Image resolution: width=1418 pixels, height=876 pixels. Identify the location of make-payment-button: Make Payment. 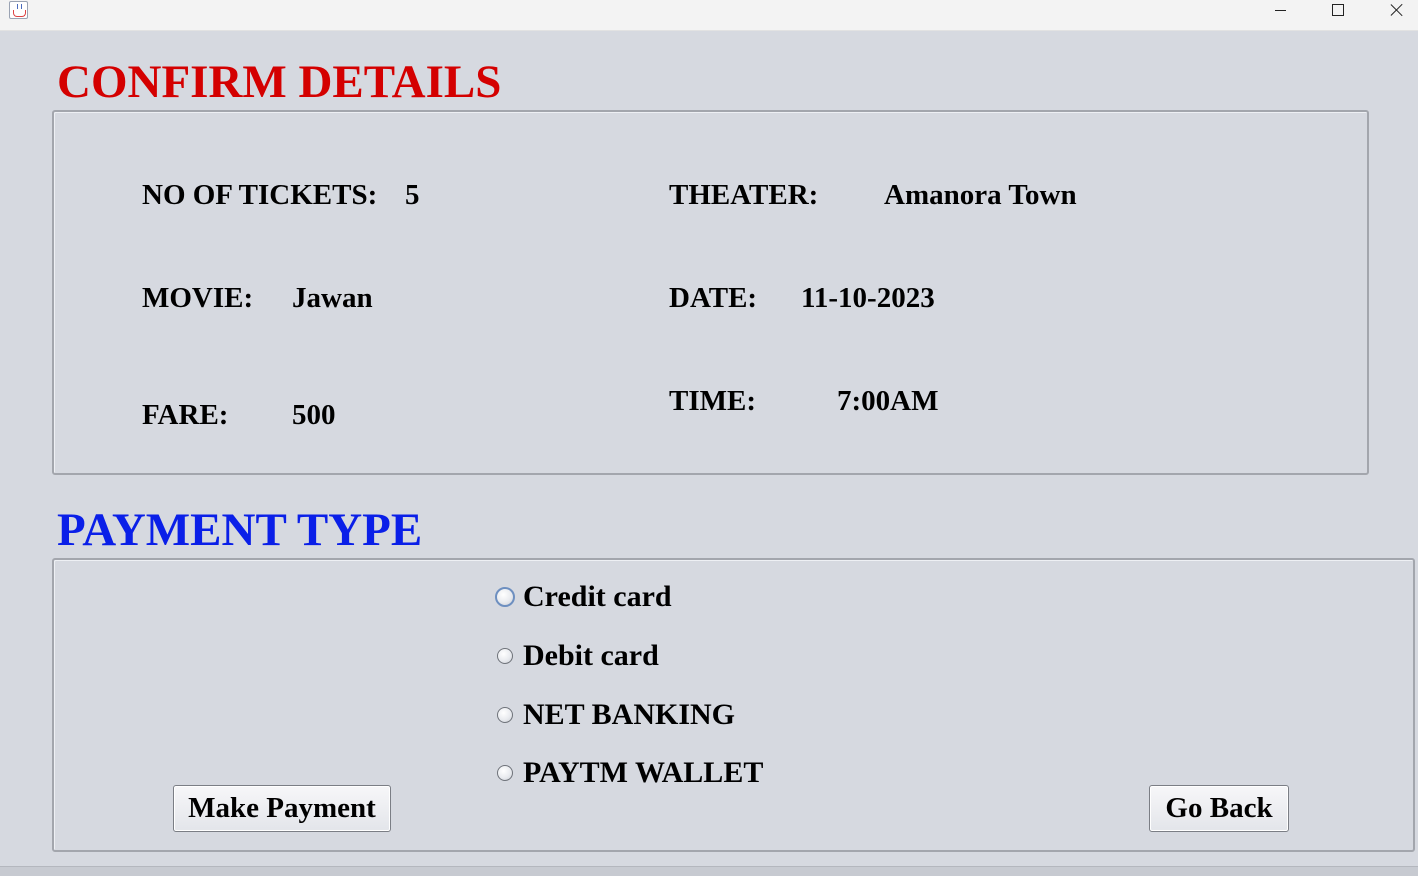
(282, 808).